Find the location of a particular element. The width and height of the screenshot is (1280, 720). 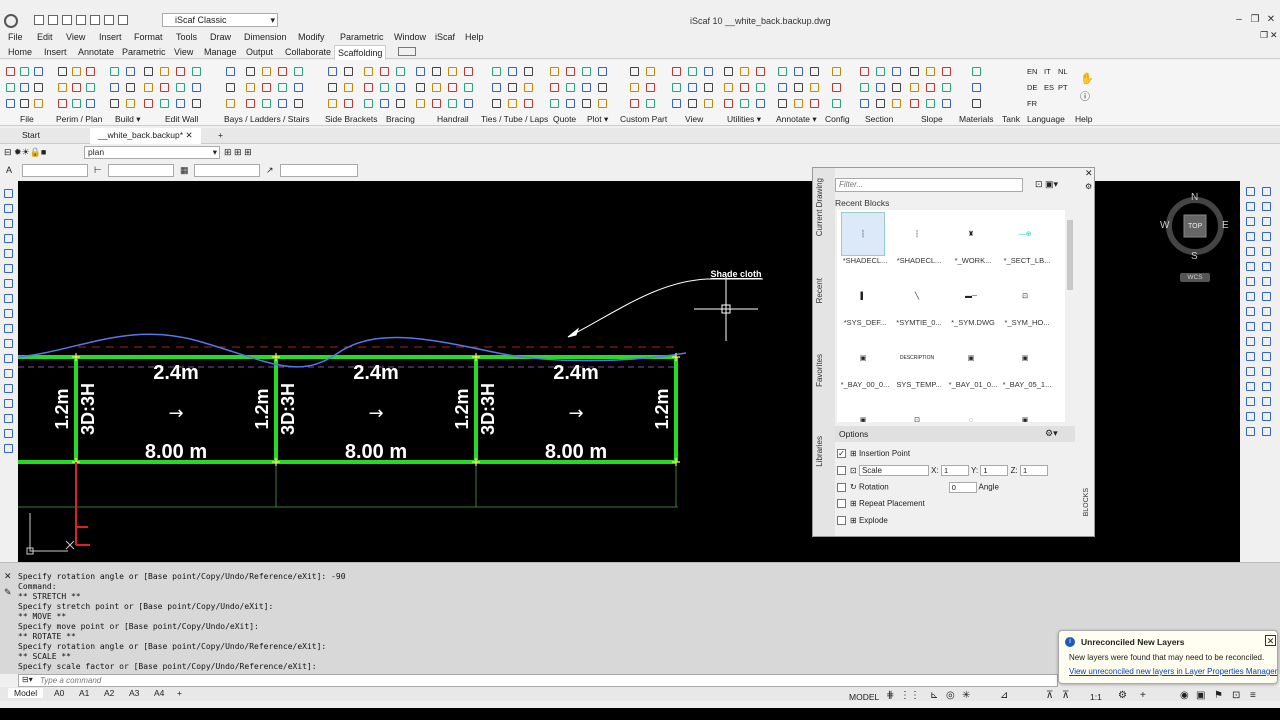

close-palette-icon: ✕ is located at coordinates (1089, 173).